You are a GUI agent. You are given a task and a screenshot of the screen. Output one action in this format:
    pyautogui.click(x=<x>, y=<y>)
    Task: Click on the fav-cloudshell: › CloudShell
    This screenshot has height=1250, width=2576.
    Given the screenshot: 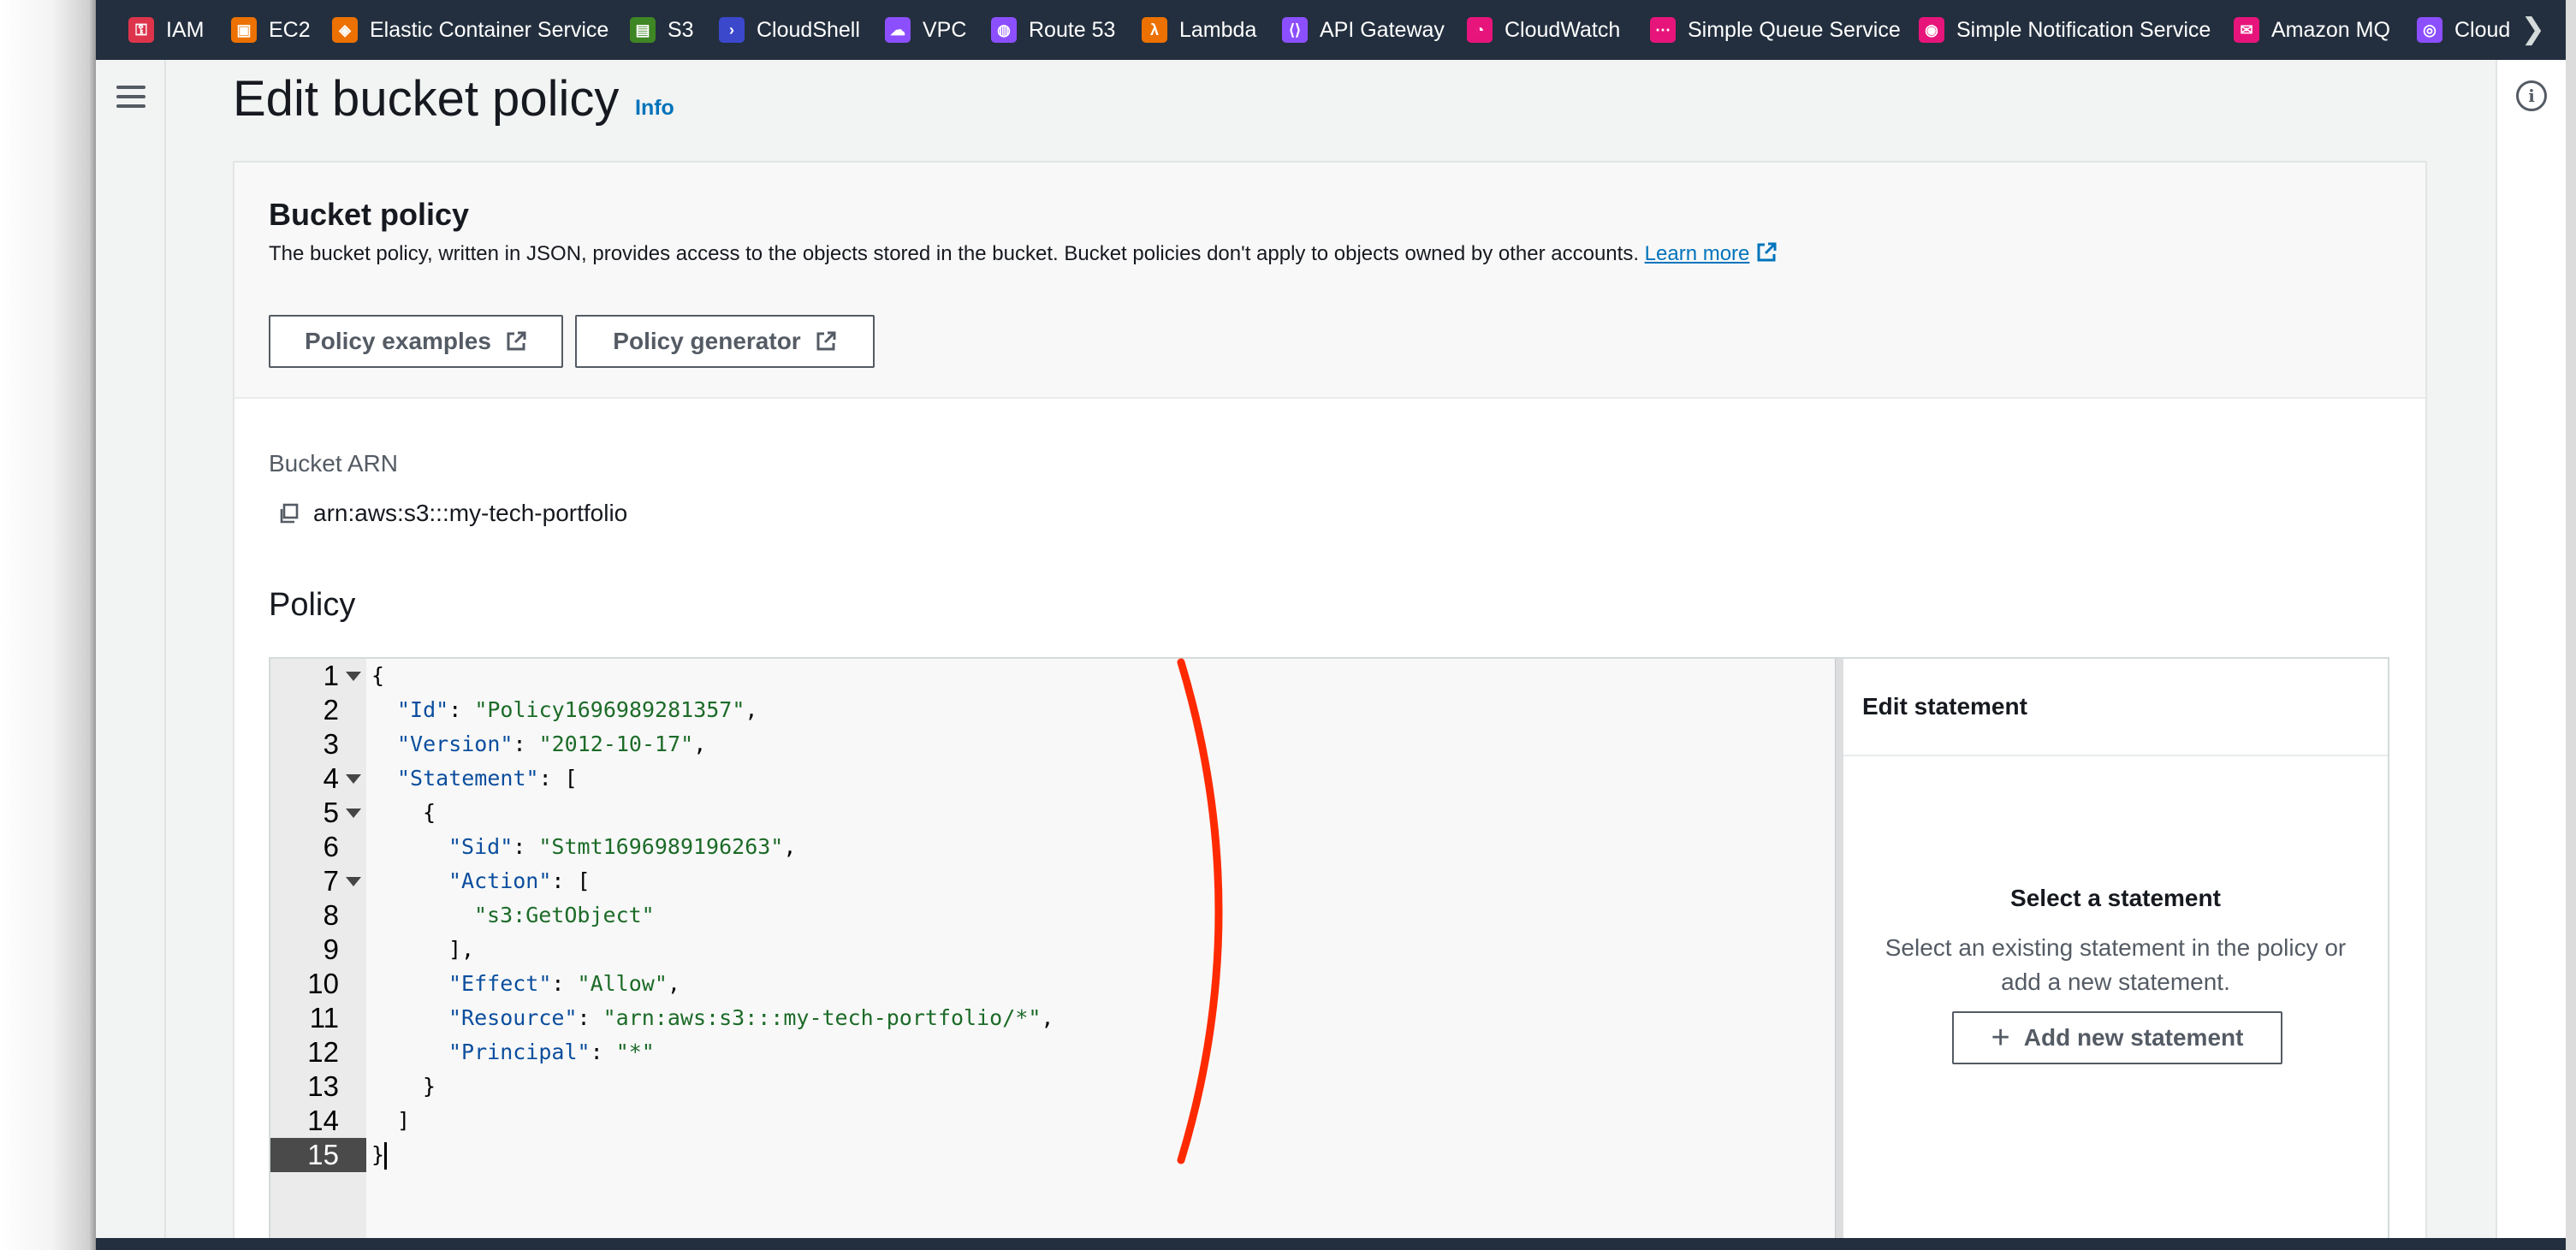 What is the action you would take?
    pyautogui.click(x=789, y=30)
    